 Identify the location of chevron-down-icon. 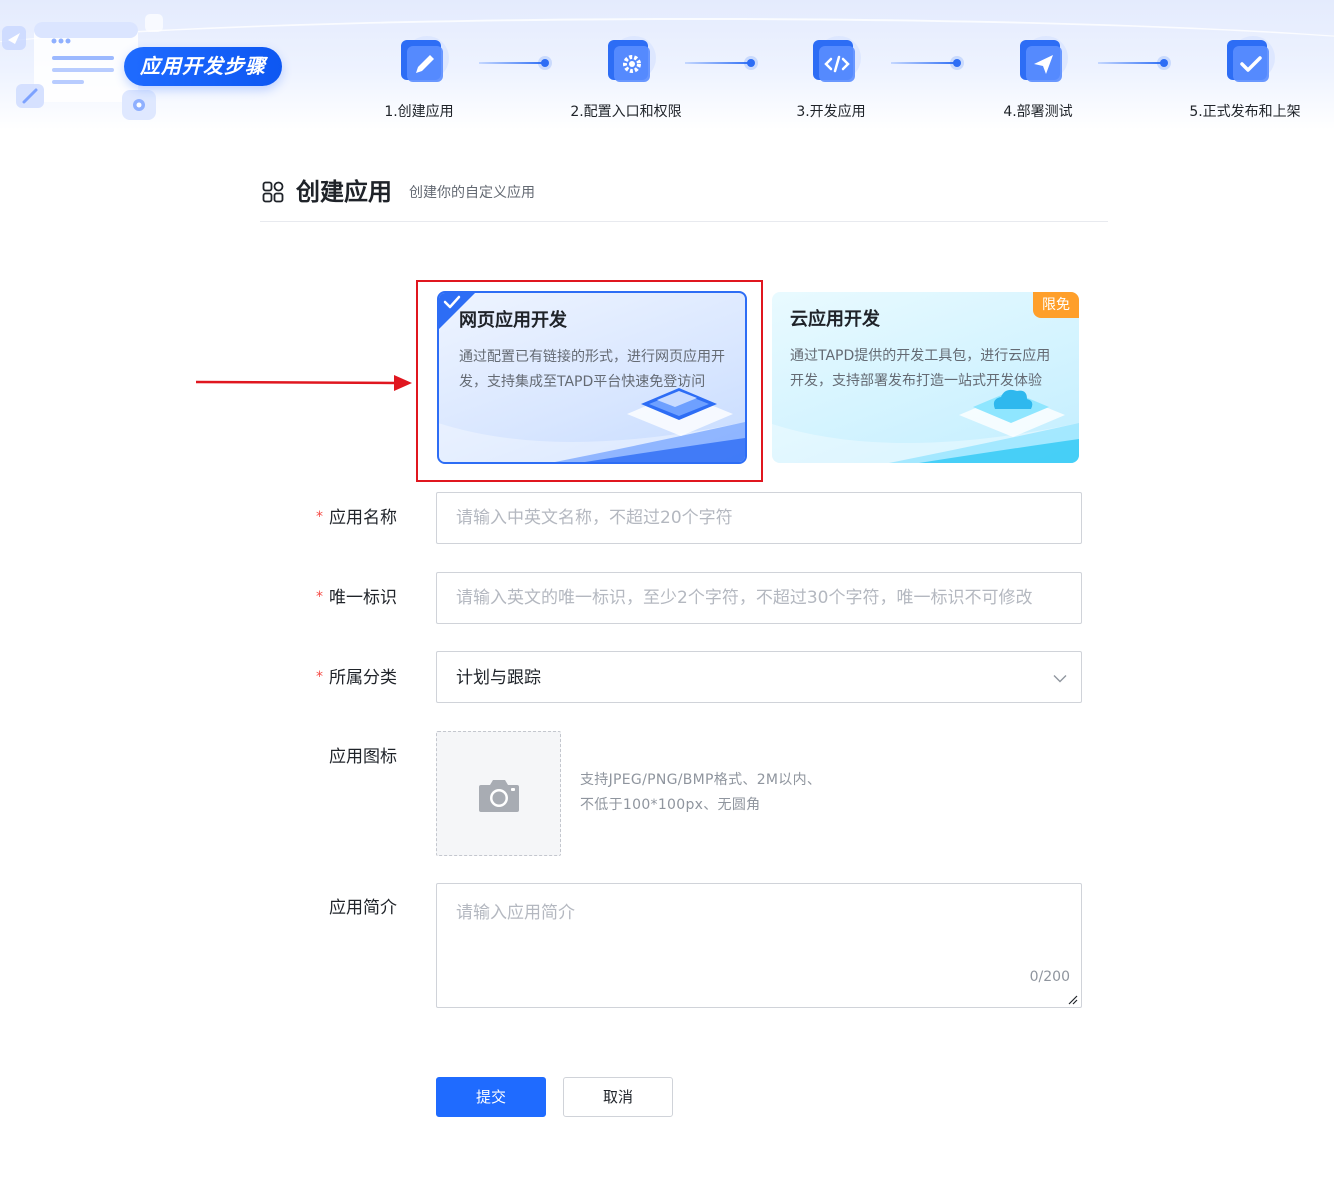
(1060, 679).